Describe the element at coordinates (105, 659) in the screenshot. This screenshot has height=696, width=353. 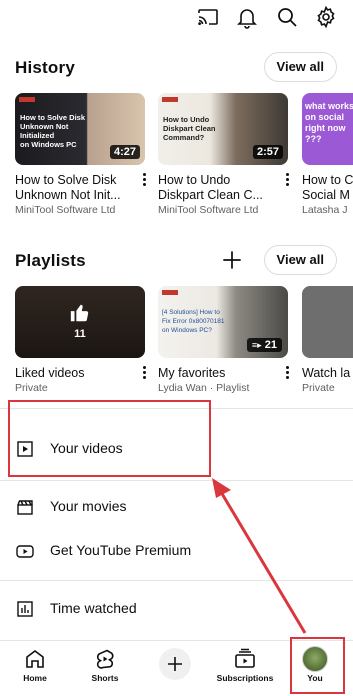
I see `shorts-icon` at that location.